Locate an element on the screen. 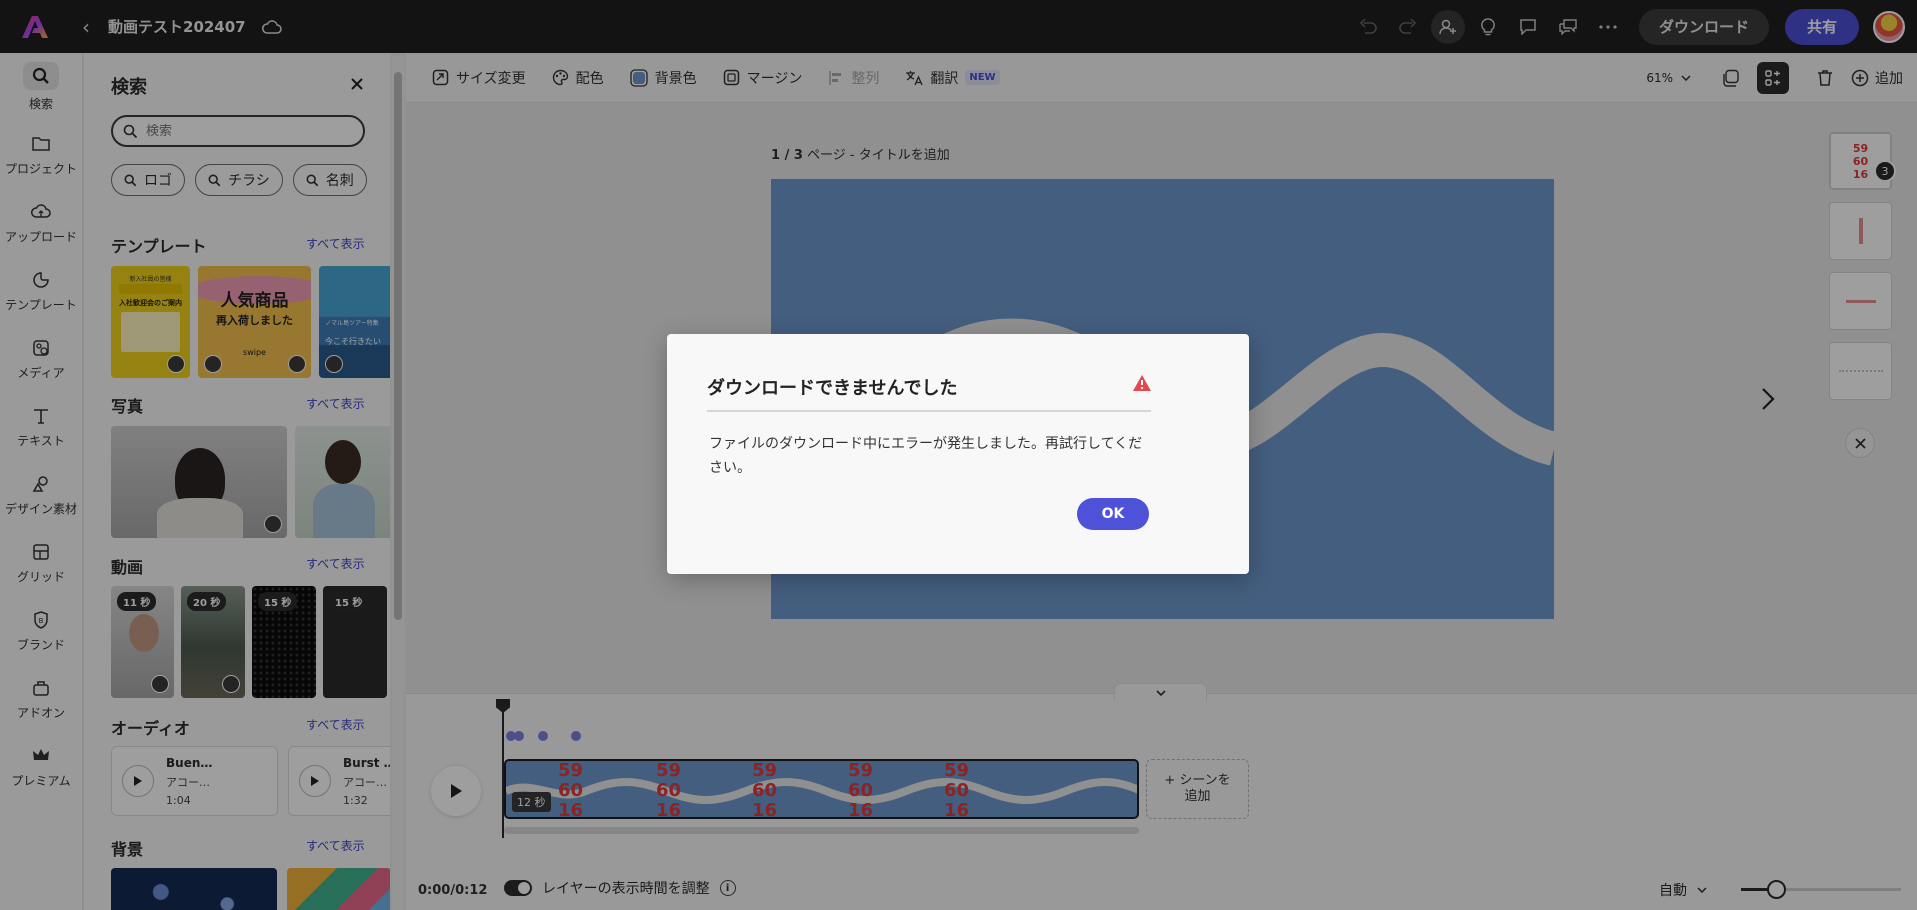 The height and width of the screenshot is (910, 1917). warning-icon is located at coordinates (1142, 384).